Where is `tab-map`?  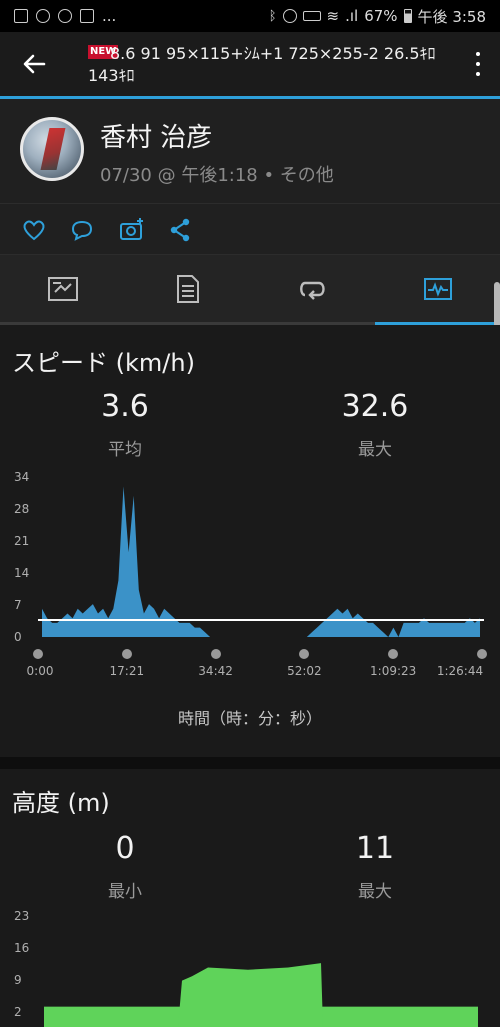
tab-map is located at coordinates (62, 288).